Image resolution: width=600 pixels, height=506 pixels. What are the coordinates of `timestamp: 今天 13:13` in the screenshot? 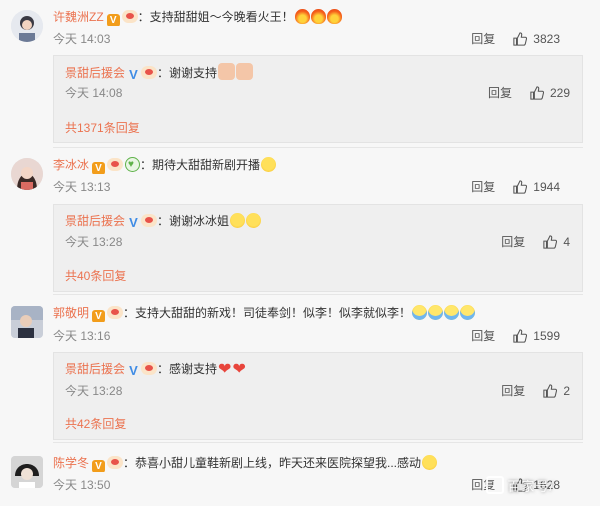 It's located at (82, 187).